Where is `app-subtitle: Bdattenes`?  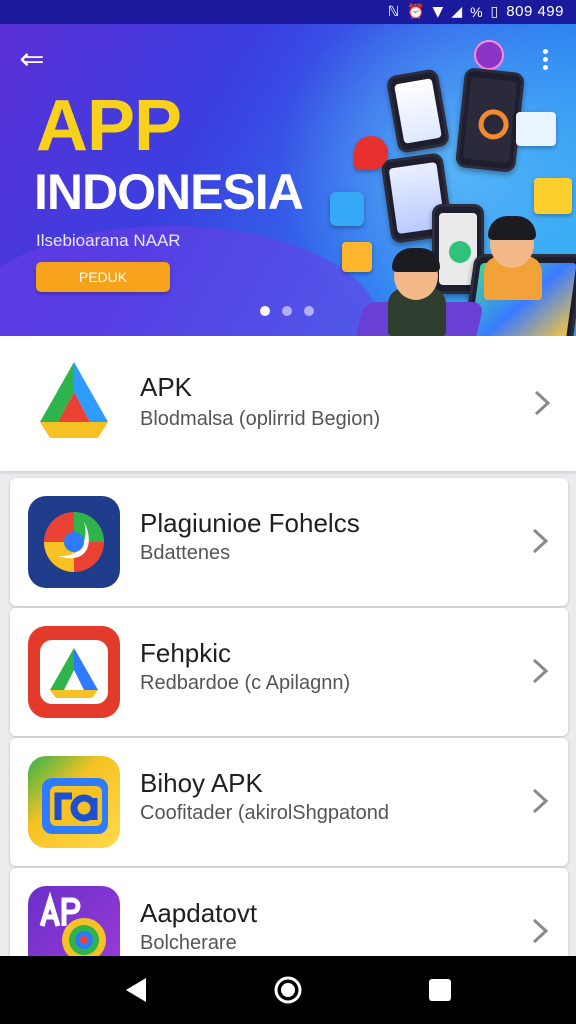
app-subtitle: Bdattenes is located at coordinates (185, 553).